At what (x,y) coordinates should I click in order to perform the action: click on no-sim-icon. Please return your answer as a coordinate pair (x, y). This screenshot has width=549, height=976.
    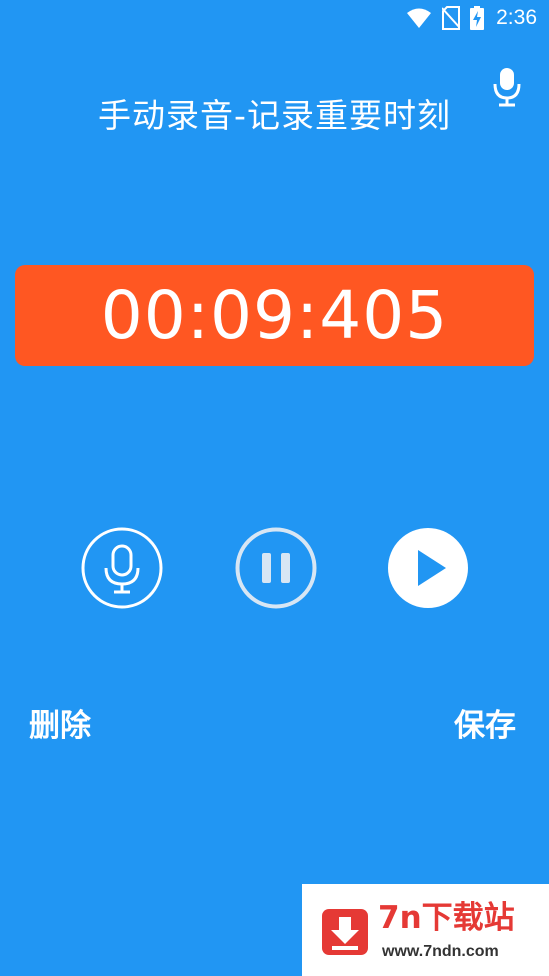
    Looking at the image, I should click on (451, 18).